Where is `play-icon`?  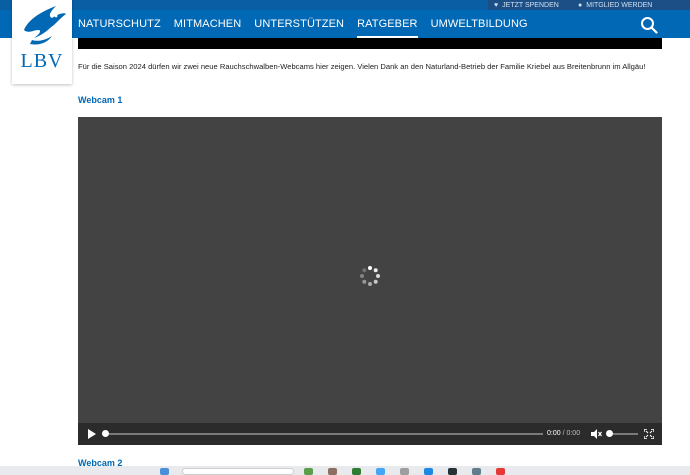
play-icon is located at coordinates (92, 434).